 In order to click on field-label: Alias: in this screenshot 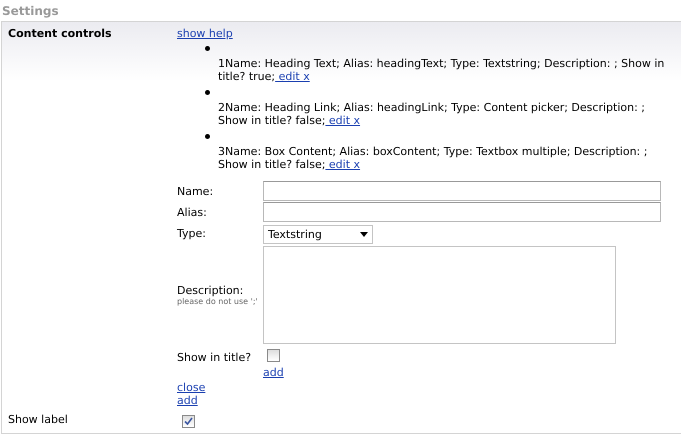, I will do `click(192, 212)`.